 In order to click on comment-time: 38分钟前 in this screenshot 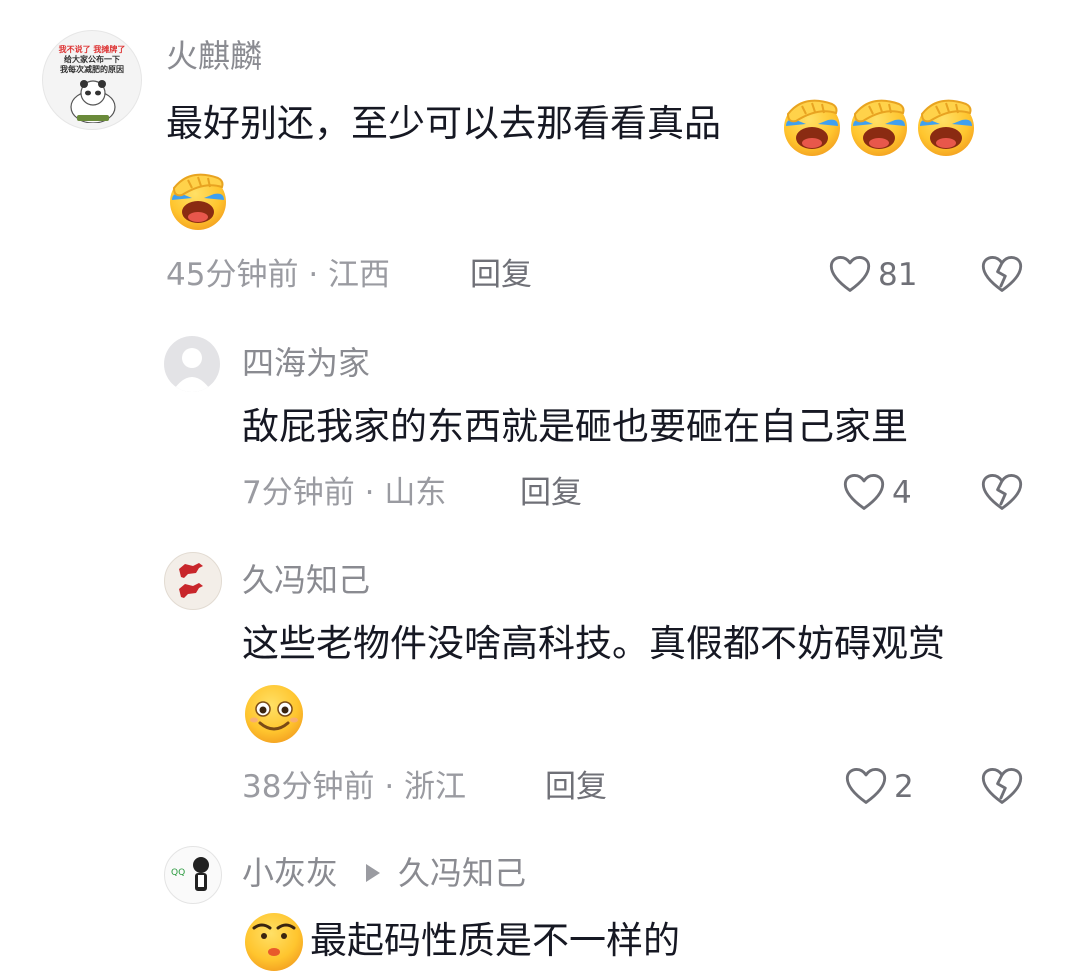, I will do `click(308, 787)`.